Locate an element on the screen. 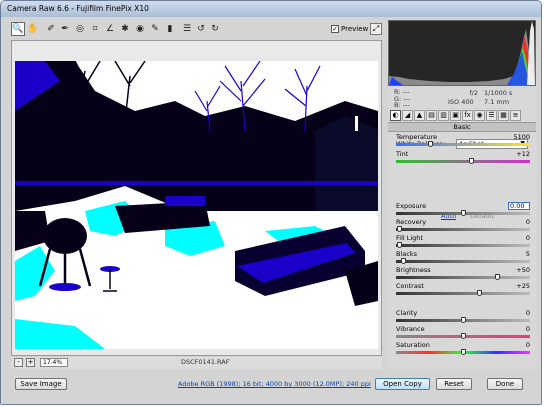  preview-label: Preview is located at coordinates (355, 29).